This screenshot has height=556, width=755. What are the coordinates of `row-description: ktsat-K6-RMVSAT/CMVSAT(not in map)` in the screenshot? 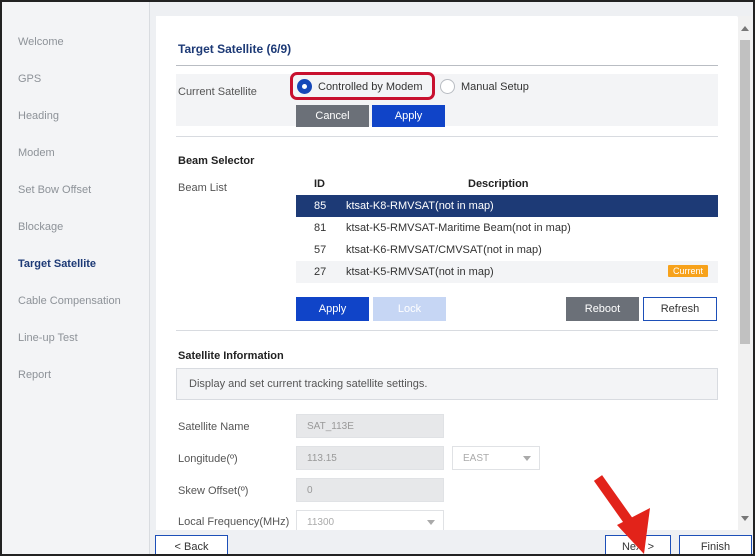 It's located at (444, 250).